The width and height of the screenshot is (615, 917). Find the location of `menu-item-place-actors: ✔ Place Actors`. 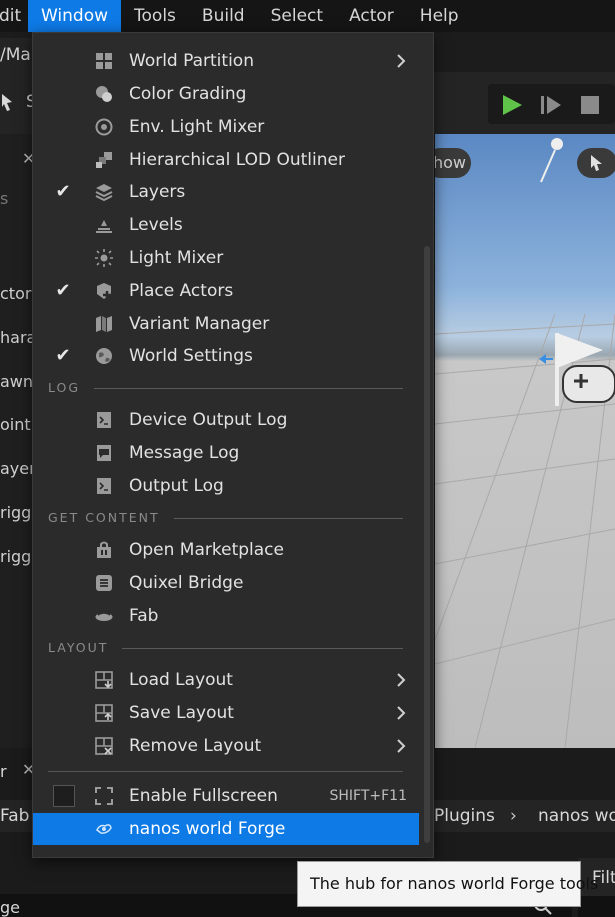

menu-item-place-actors: ✔ Place Actors is located at coordinates (226, 291).